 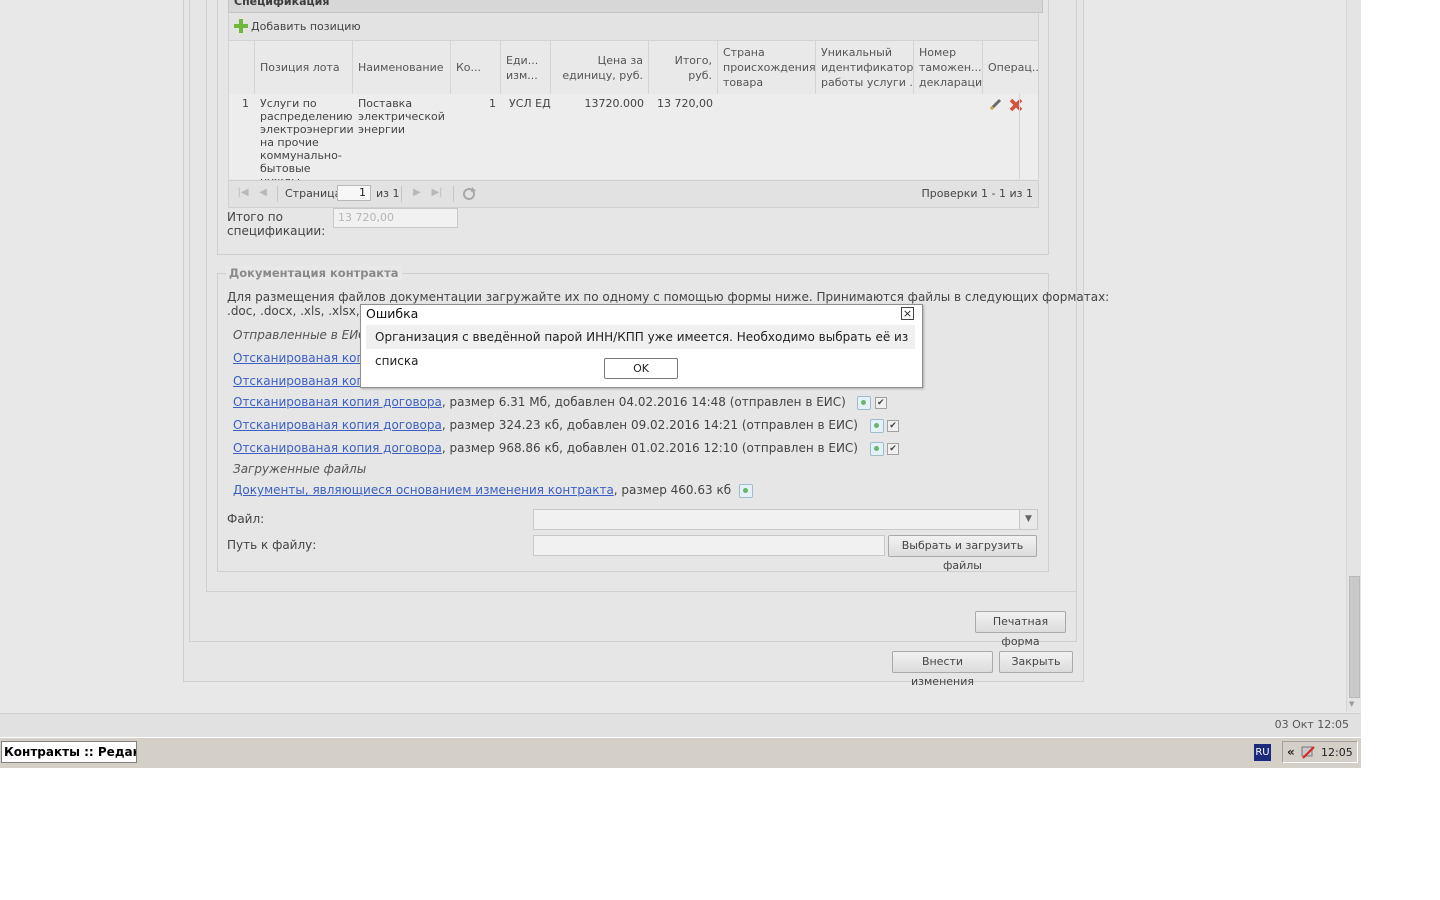 I want to click on ok-button: OK, so click(x=641, y=368).